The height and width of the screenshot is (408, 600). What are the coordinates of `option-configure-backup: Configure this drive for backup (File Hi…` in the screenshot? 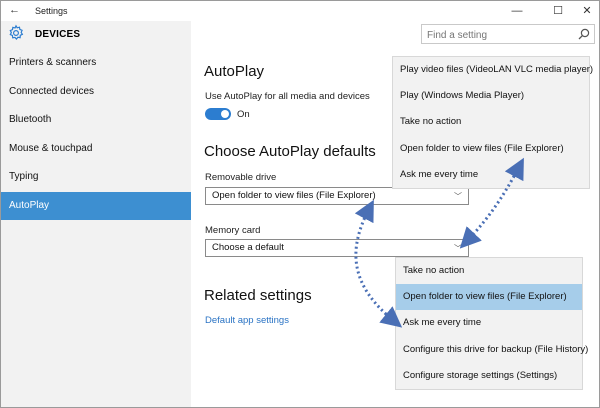 It's located at (492, 350).